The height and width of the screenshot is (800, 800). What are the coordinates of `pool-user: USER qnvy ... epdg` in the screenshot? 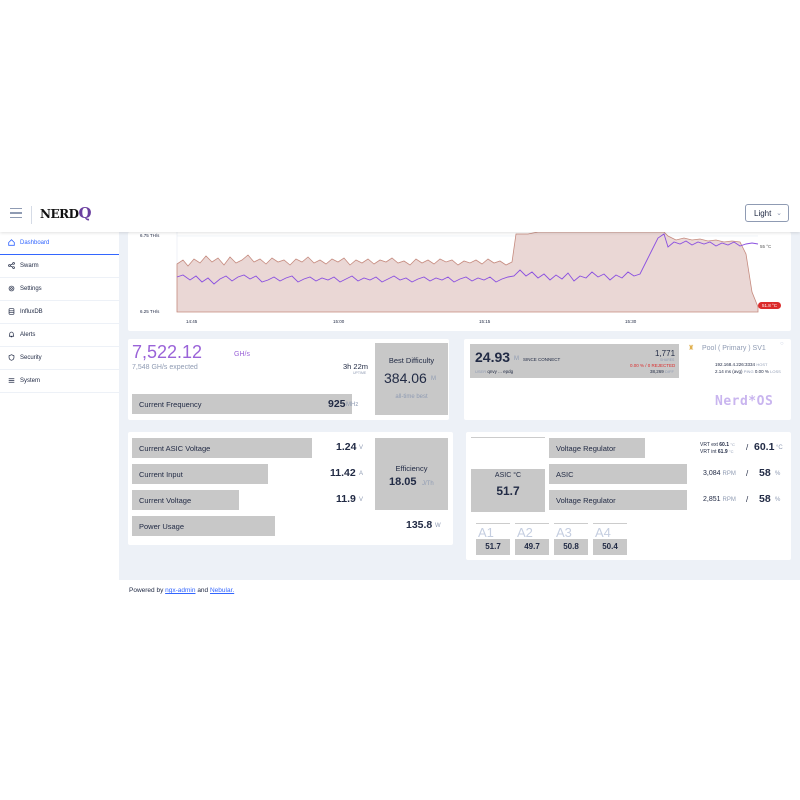 It's located at (494, 371).